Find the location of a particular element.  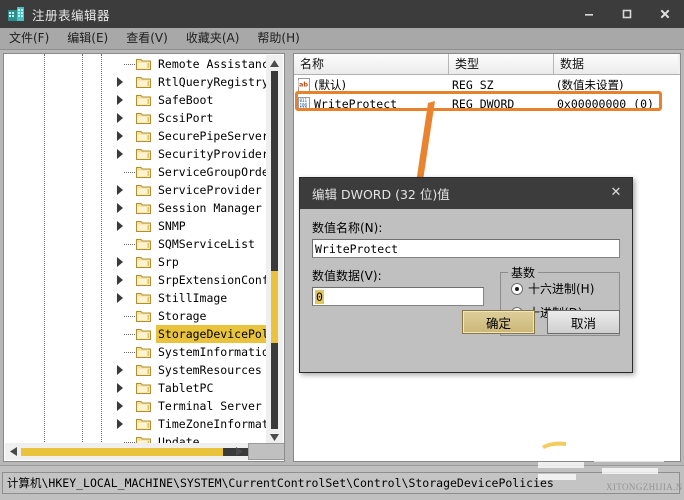

tree-item-timezoneinformation: TimeZoneInformation is located at coordinates (135, 424).